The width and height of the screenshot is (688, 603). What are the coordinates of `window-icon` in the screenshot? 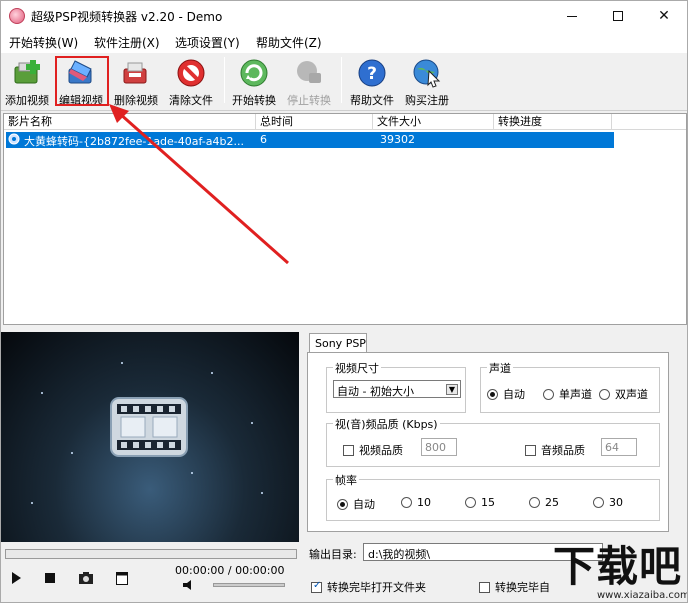 It's located at (122, 578).